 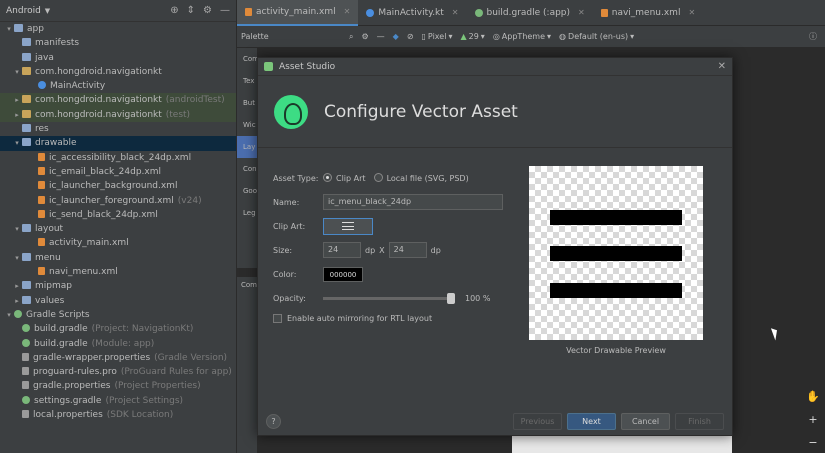 I want to click on project-tree-item: ▸ values, so click(x=118, y=301).